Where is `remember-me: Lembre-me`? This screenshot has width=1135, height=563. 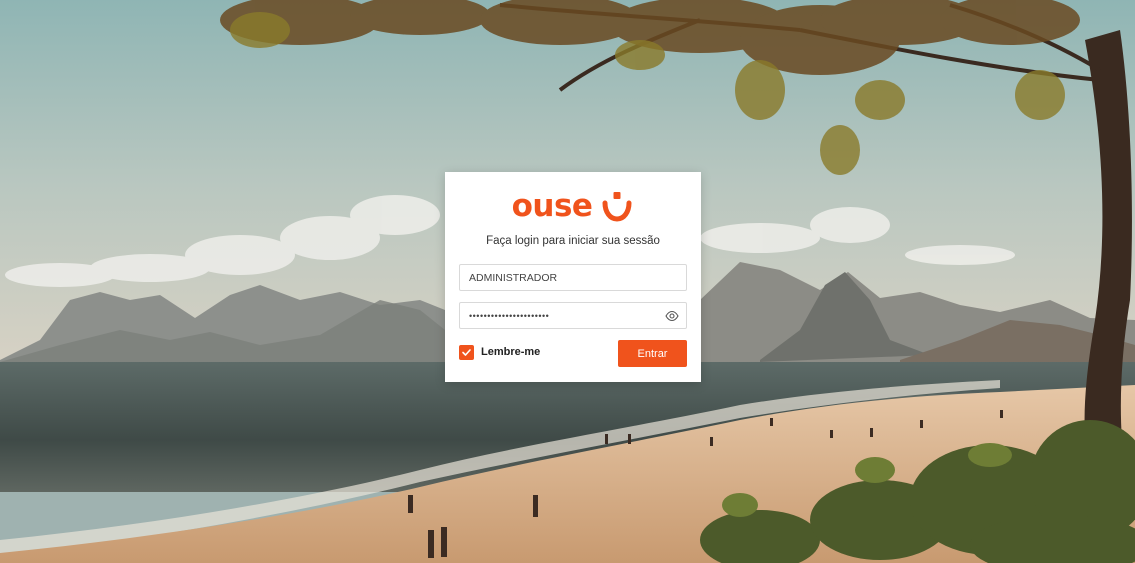 remember-me: Lembre-me is located at coordinates (499, 352).